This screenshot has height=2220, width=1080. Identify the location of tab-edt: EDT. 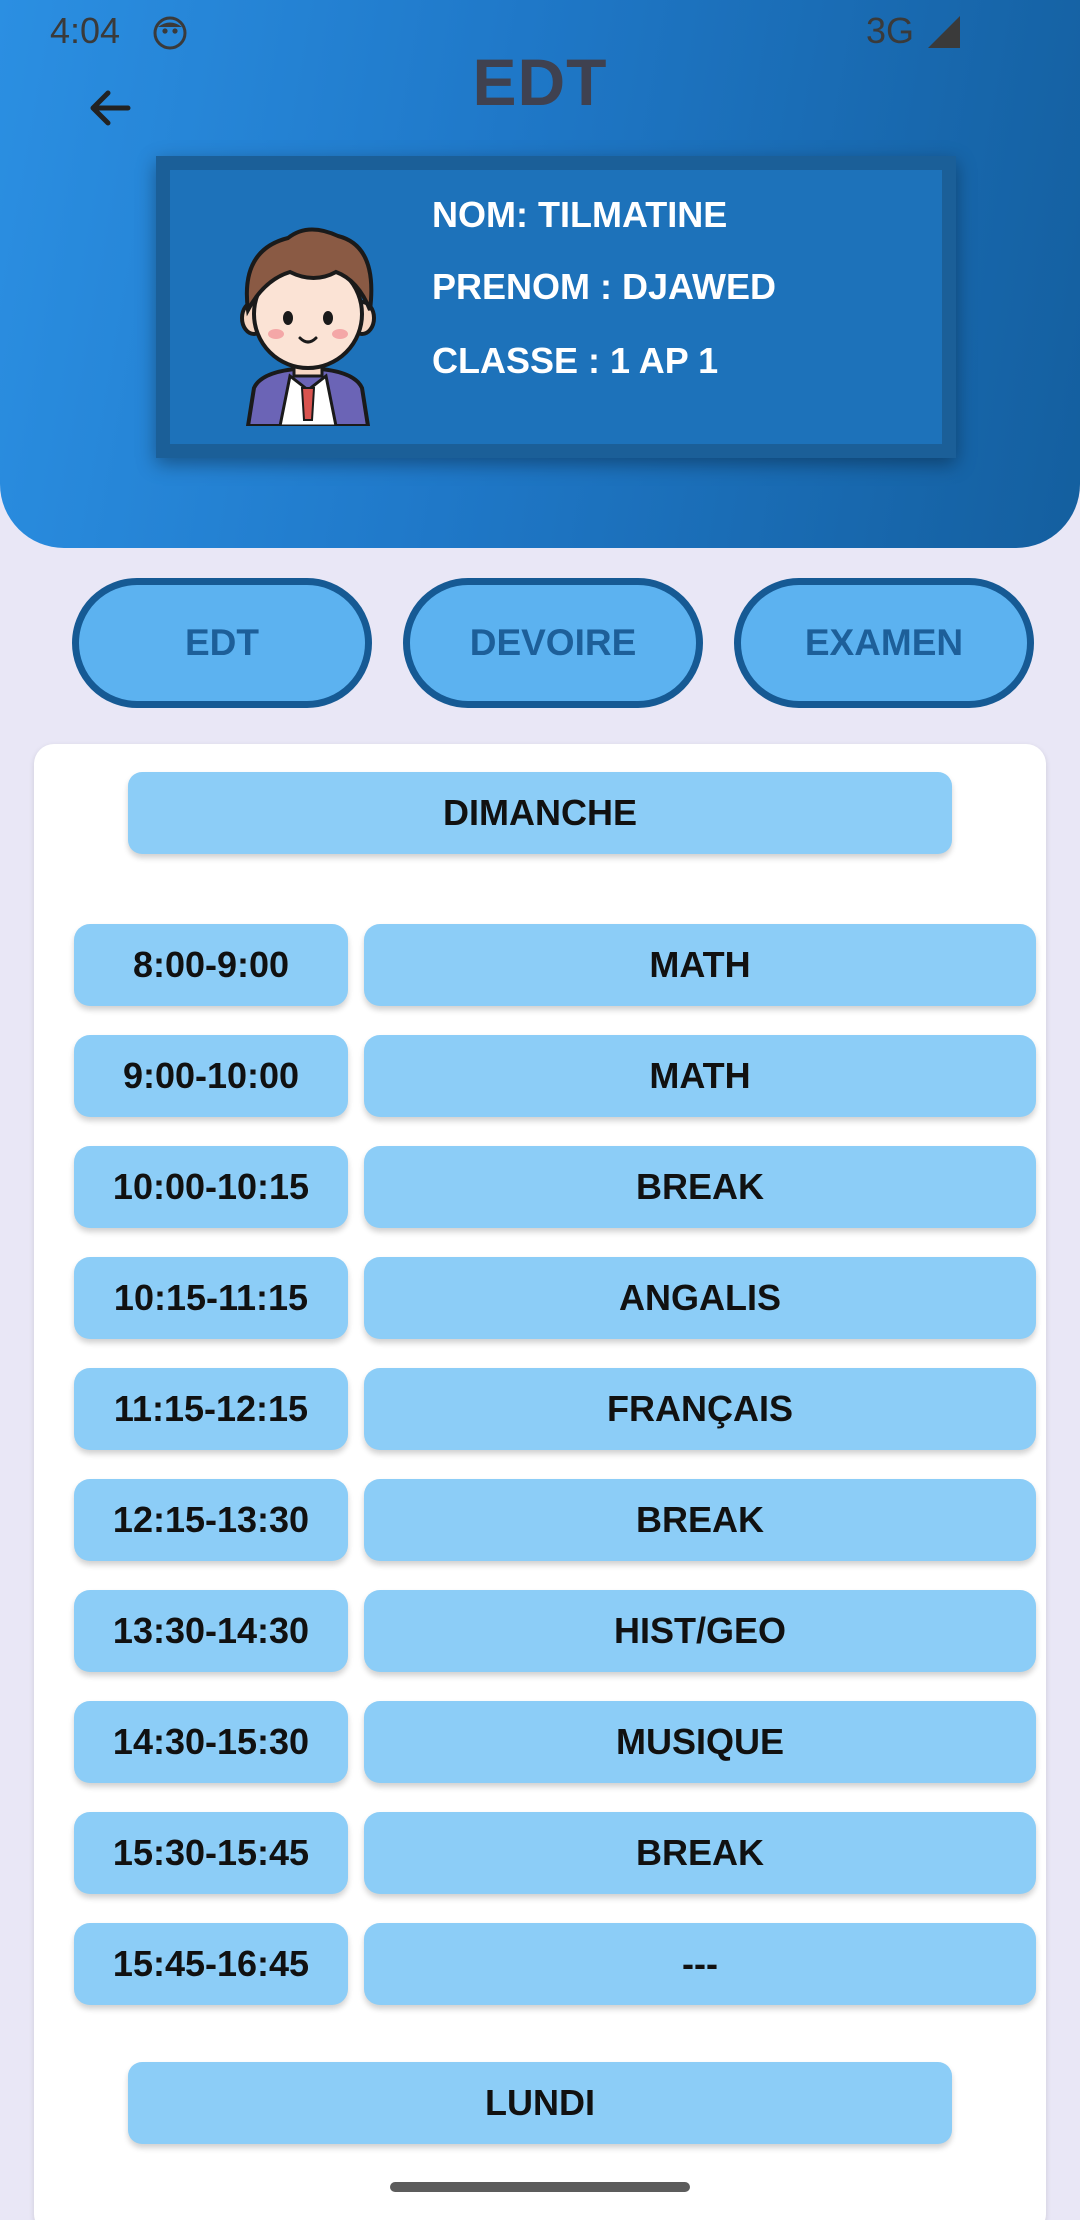
(222, 643).